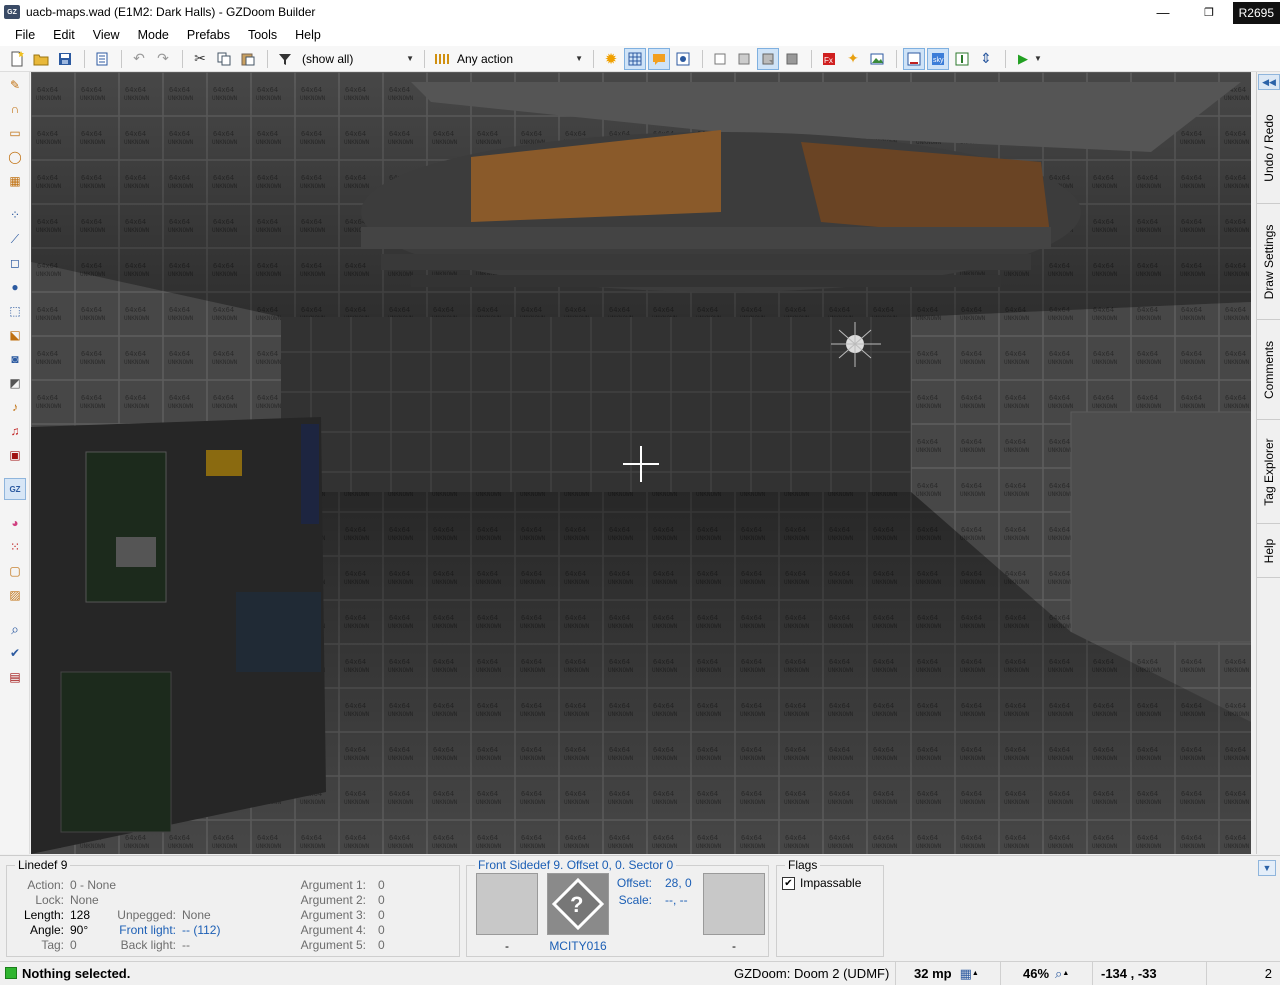 The height and width of the screenshot is (985, 1280). What do you see at coordinates (611, 59) in the screenshot?
I see `full-brightness-icon: ✹` at bounding box center [611, 59].